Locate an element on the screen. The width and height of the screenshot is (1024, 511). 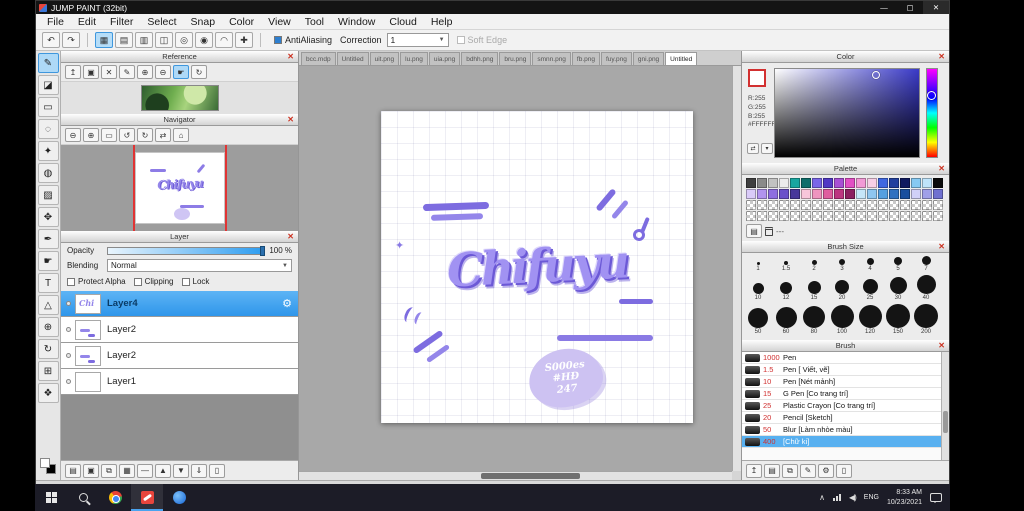
document-tab: bcc.mdp is located at coordinates (318, 58).